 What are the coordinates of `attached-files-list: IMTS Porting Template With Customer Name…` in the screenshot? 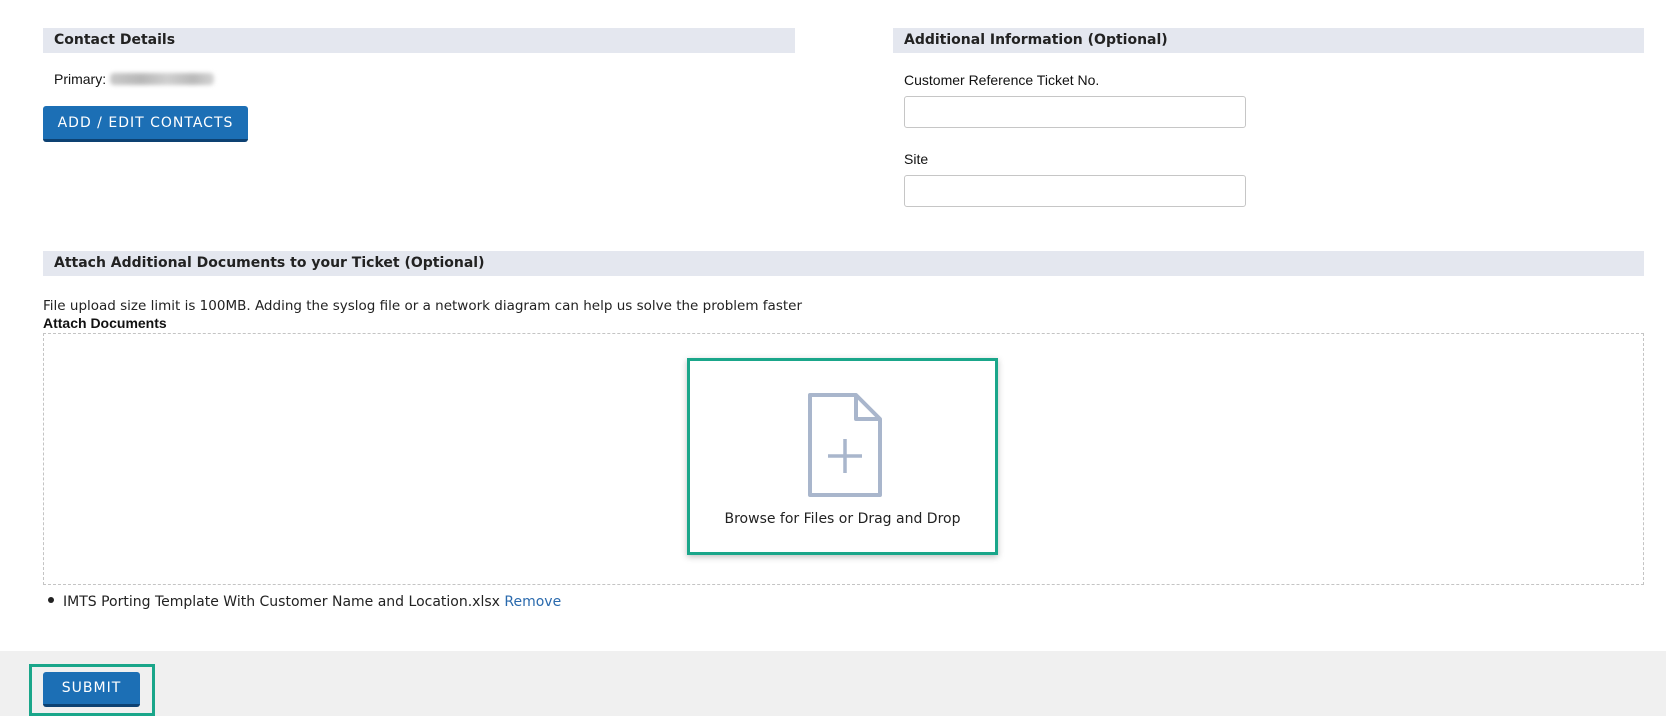 It's located at (304, 602).